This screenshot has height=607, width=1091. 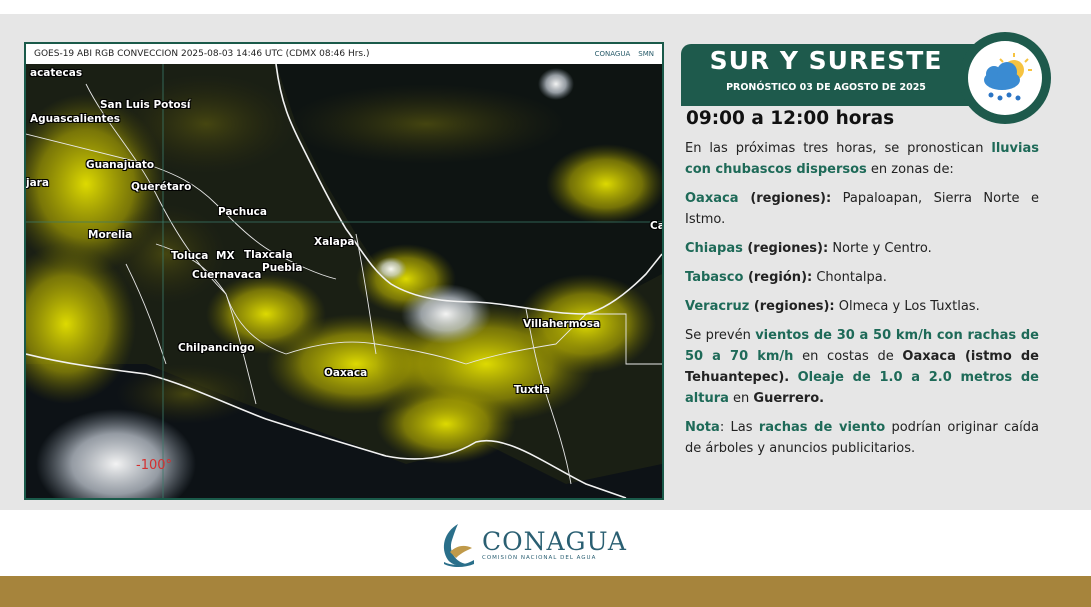 What do you see at coordinates (227, 275) in the screenshot?
I see `city-label: Cuernavaca` at bounding box center [227, 275].